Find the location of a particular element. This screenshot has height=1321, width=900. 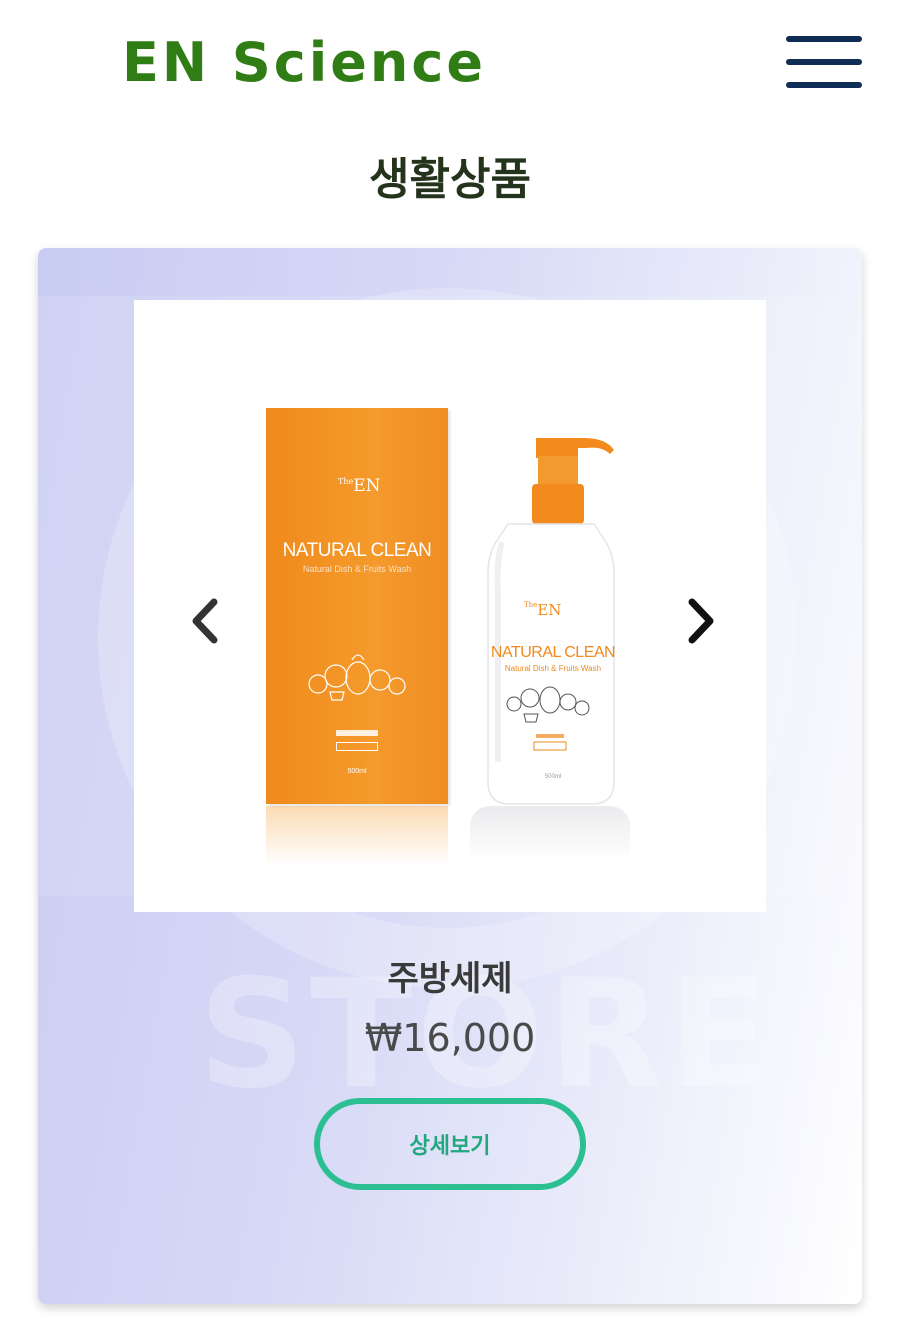

box-product-sub: Natural Dish & Fruits Wash is located at coordinates (357, 569).